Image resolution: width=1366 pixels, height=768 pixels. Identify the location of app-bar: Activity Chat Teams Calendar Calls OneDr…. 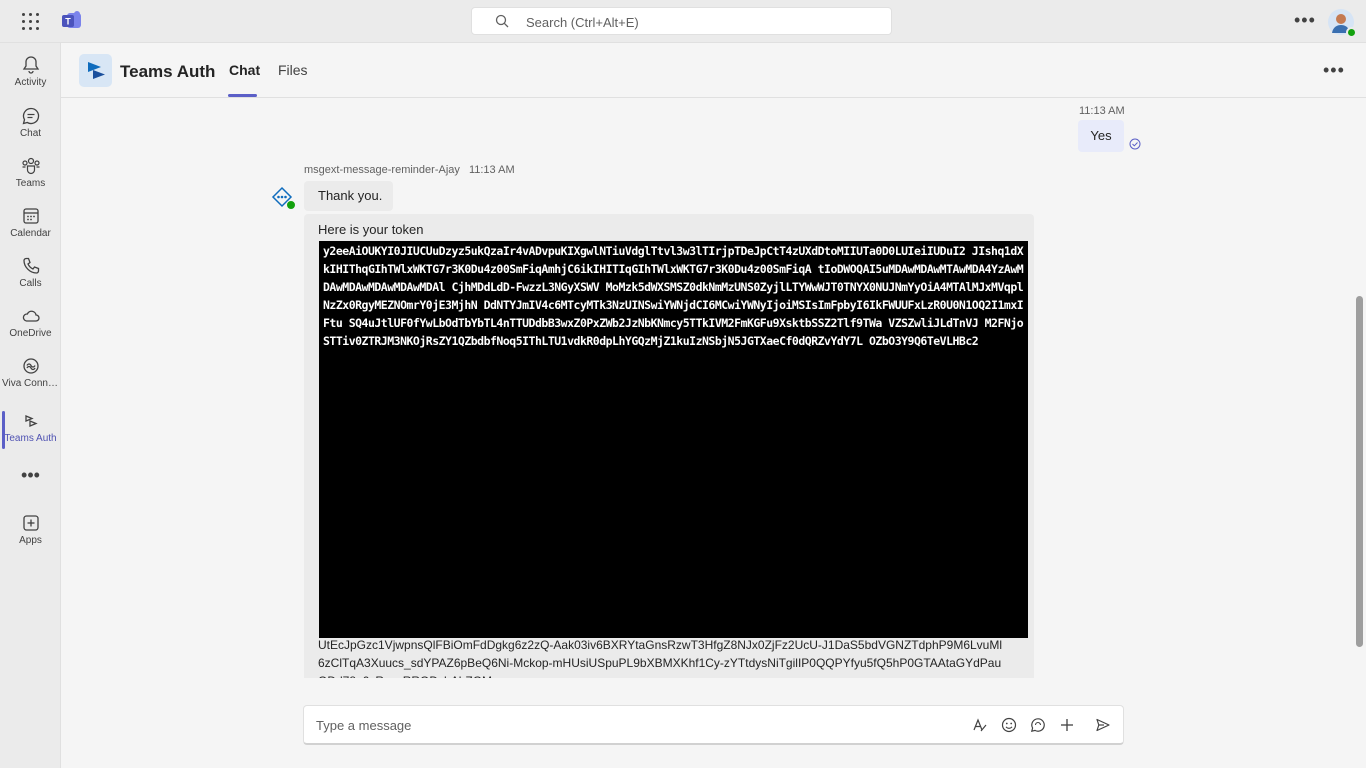
(30, 405).